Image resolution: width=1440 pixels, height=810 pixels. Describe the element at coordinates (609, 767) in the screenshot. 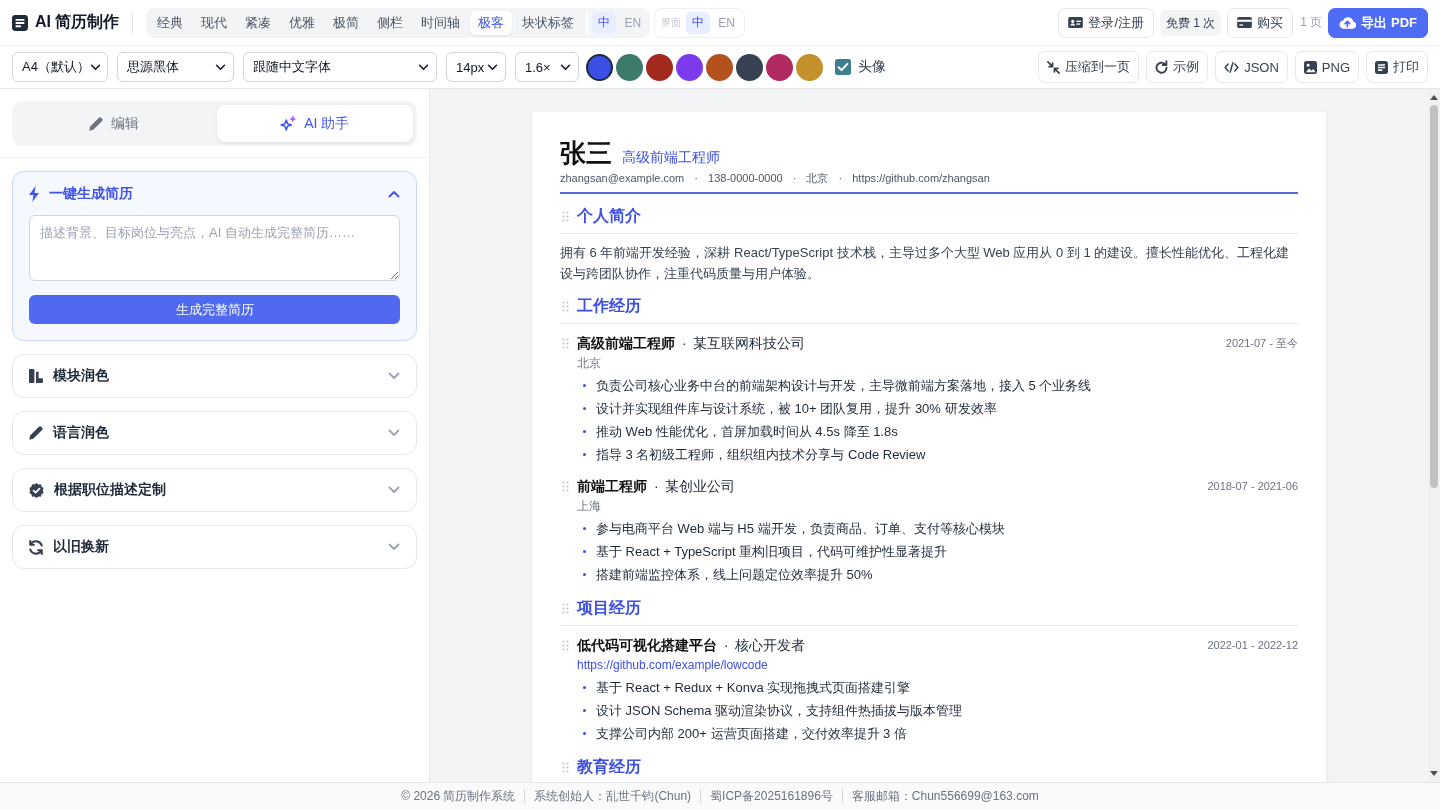

I see `section-heading: 教育经历` at that location.